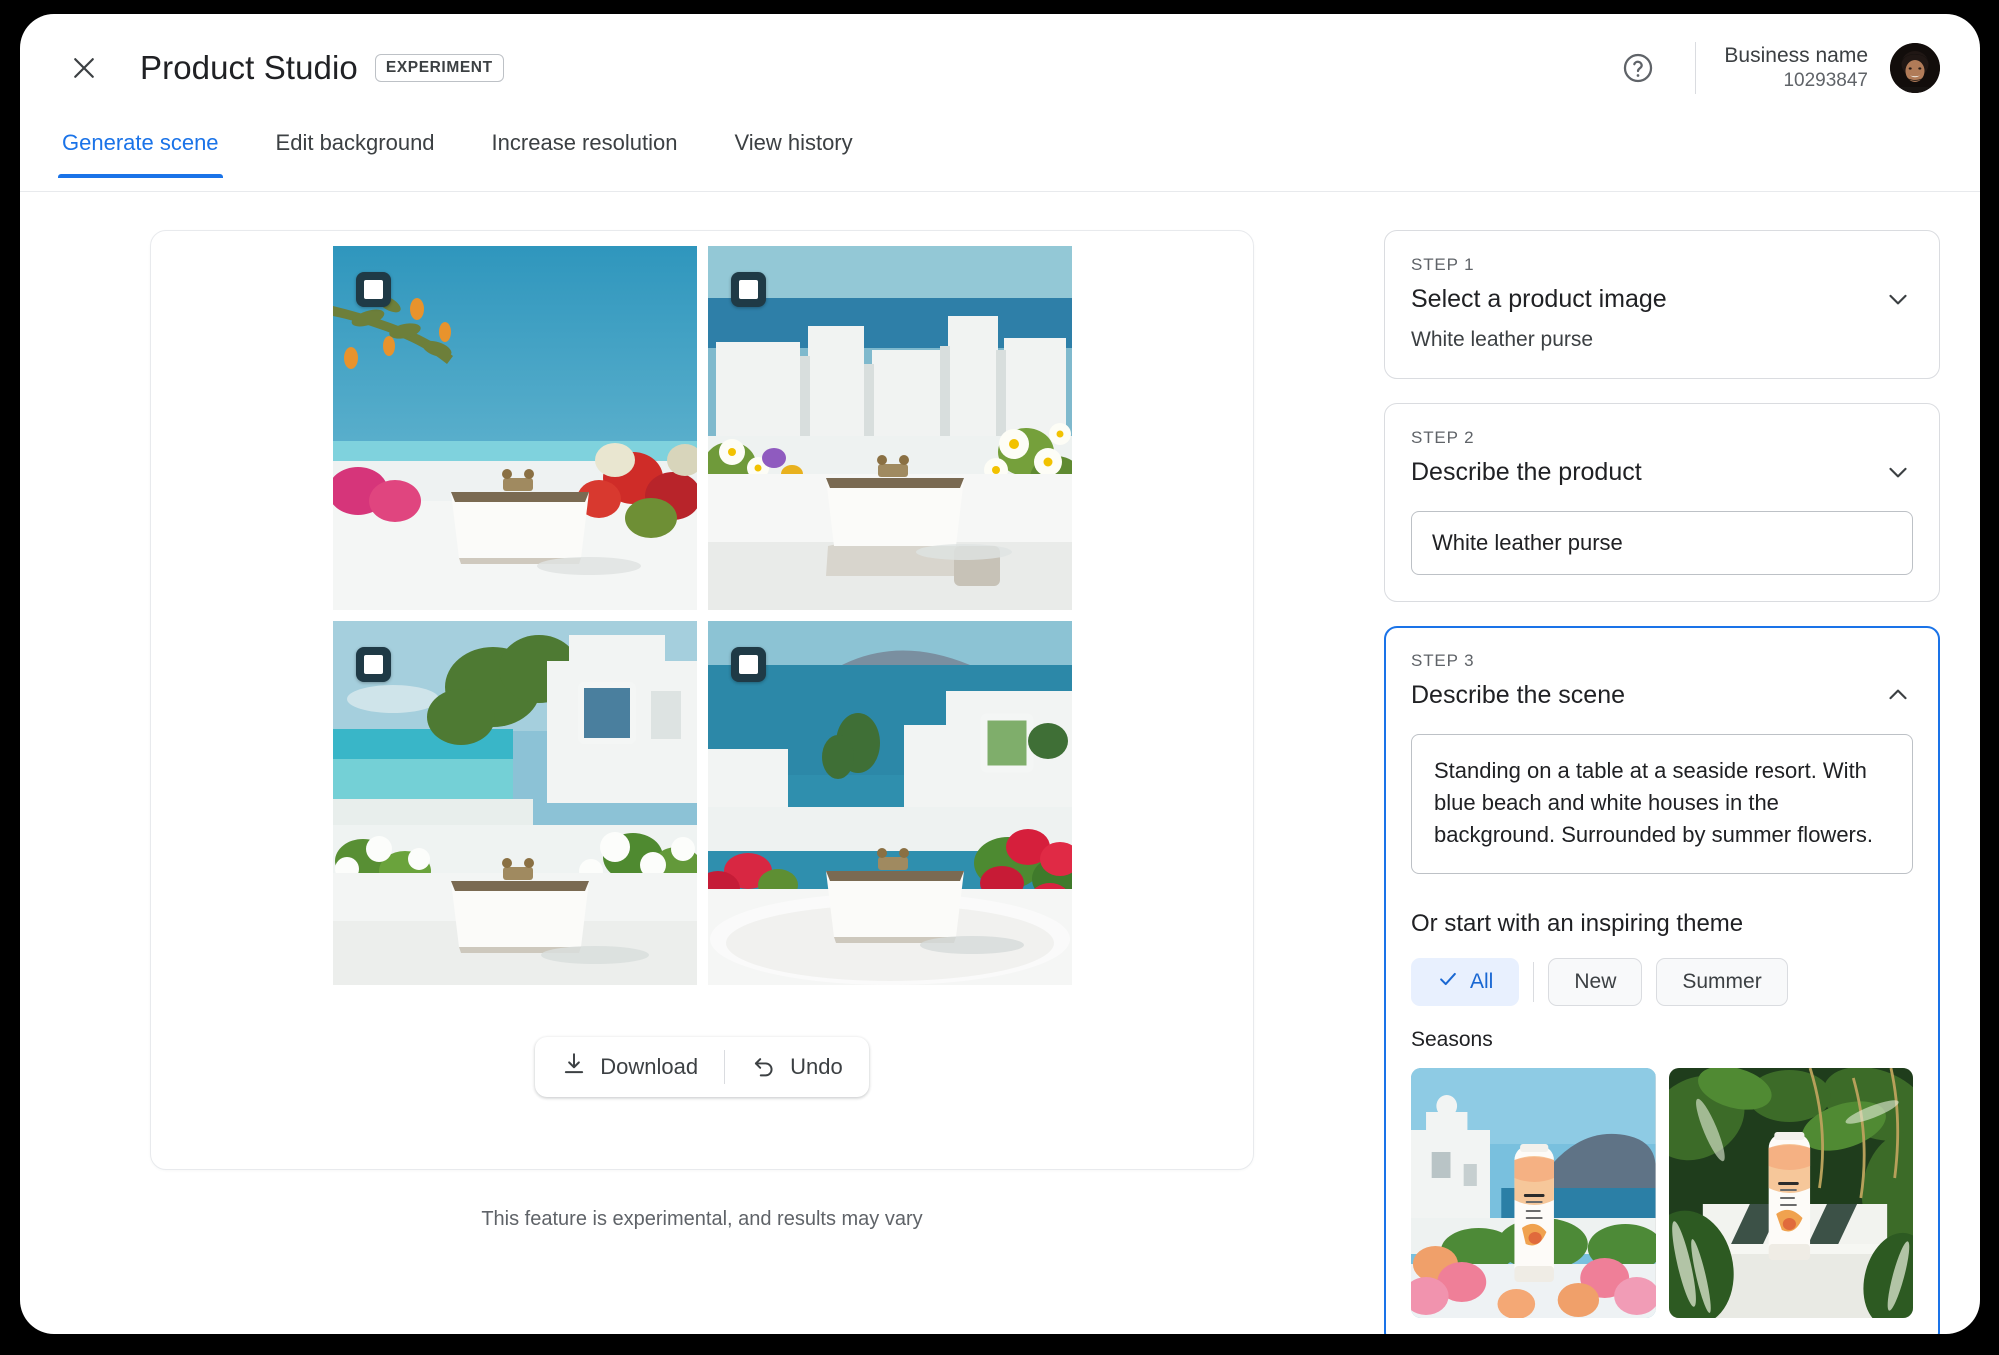  I want to click on step-3-title: Describe the scene, so click(1518, 694).